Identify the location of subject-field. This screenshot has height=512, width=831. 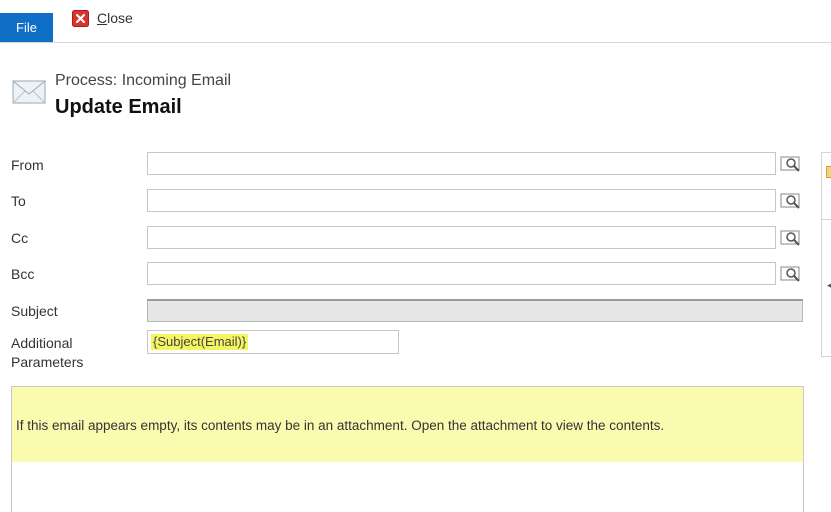
(475, 310).